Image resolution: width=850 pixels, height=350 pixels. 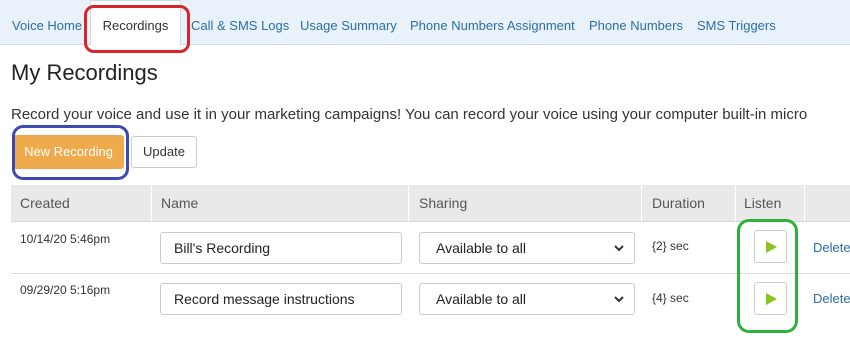 I want to click on tab-voice-home: Voice Home, so click(x=47, y=22).